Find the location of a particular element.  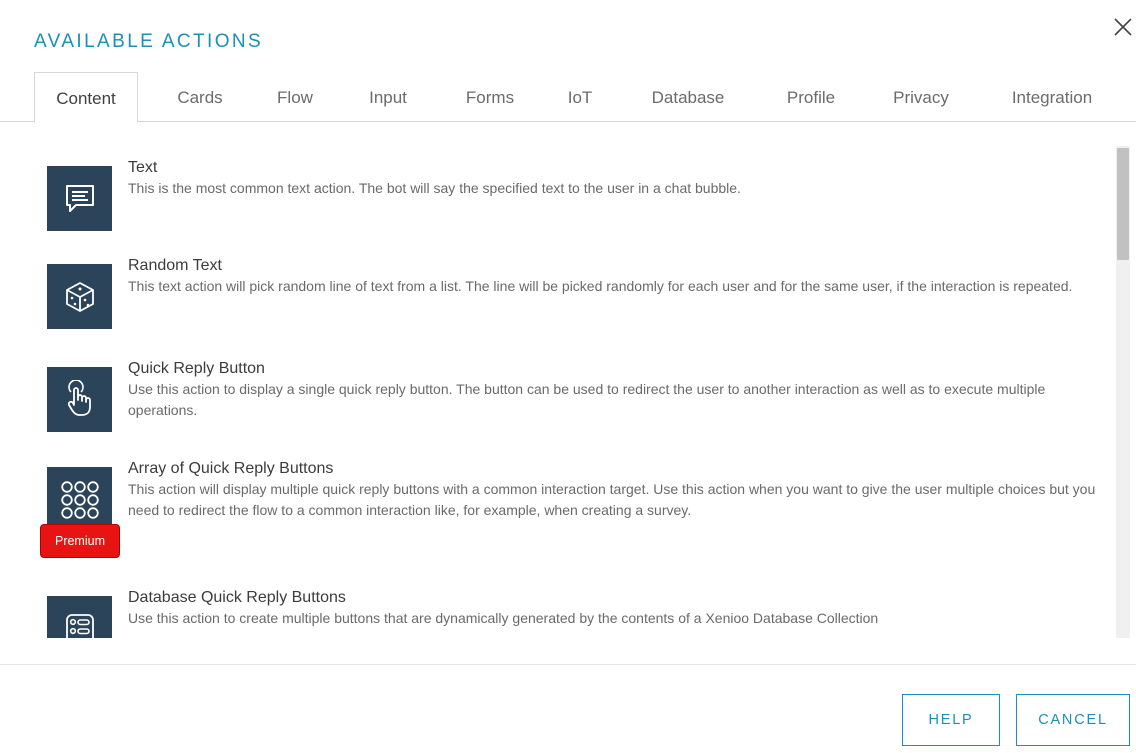

close-button is located at coordinates (1123, 27).